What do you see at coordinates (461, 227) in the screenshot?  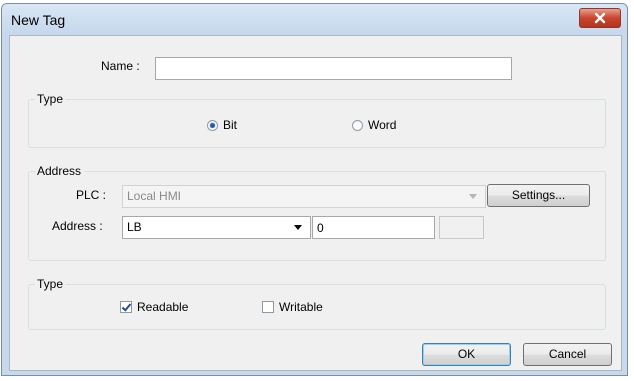 I see `address-extra-field` at bounding box center [461, 227].